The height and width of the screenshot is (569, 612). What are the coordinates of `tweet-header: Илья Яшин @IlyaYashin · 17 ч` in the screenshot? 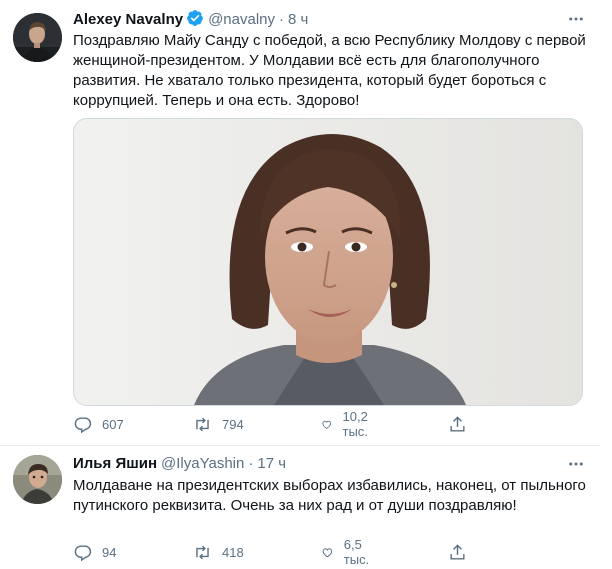 It's located at (179, 464).